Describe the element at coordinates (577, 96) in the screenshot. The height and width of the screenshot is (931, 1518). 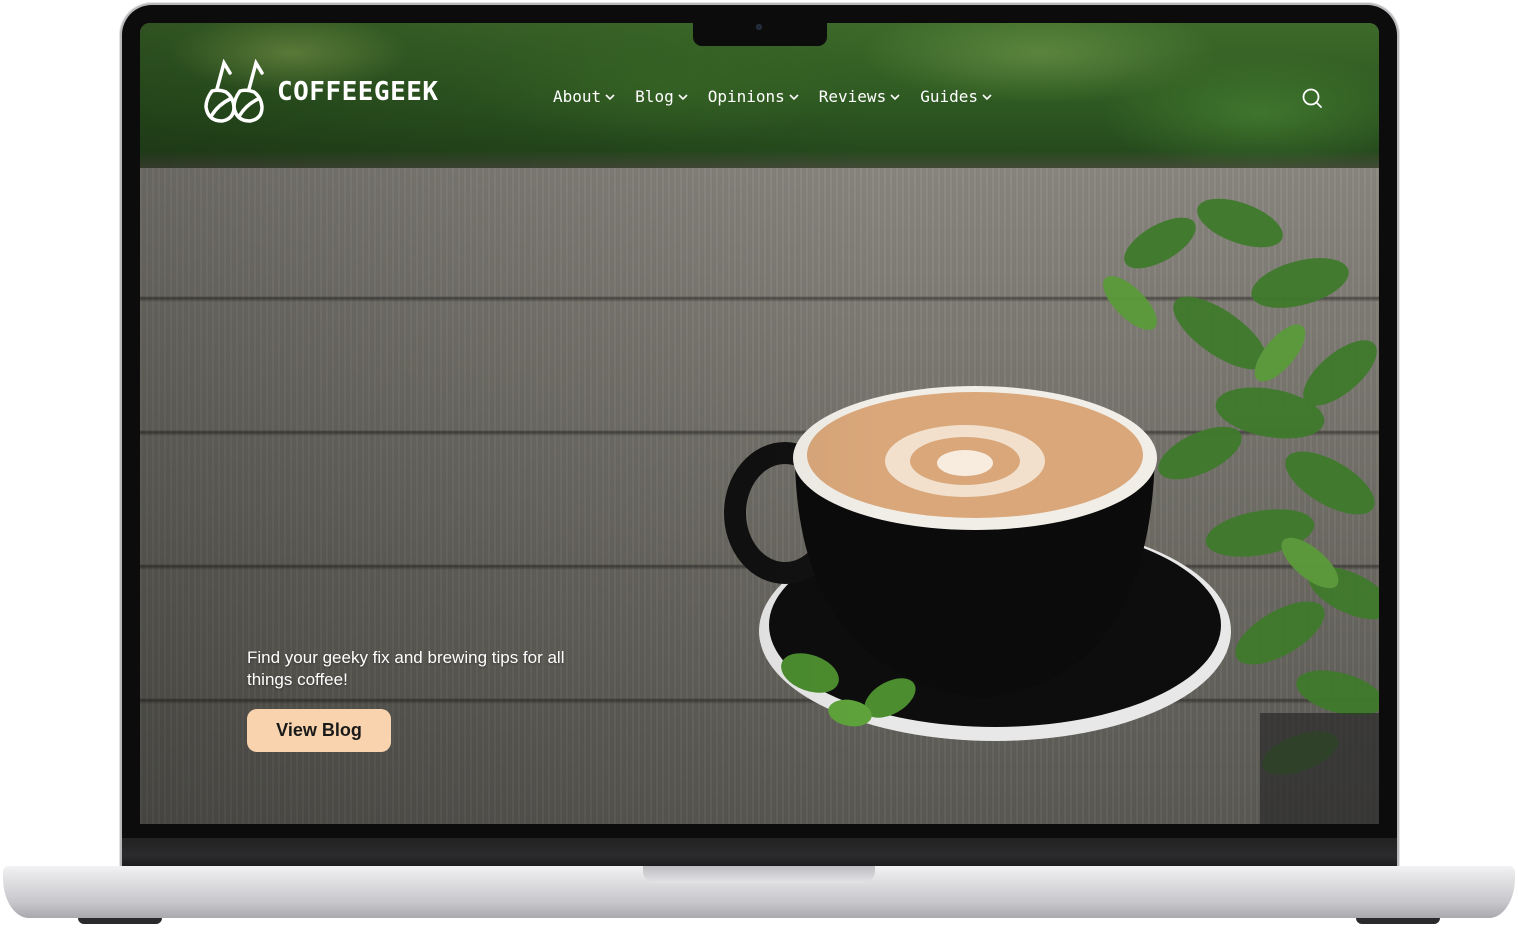
I see `nav-item-label: About` at that location.